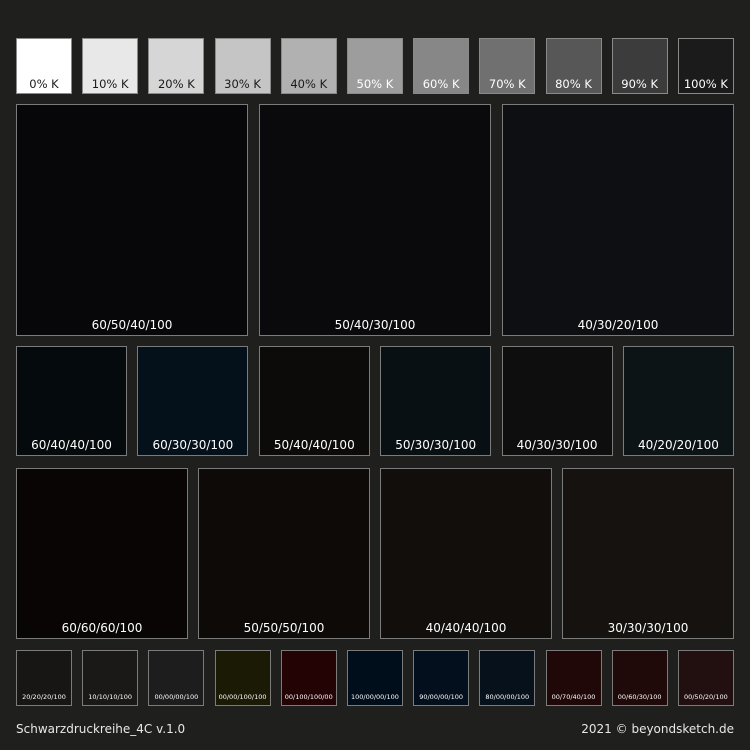  Describe the element at coordinates (132, 325) in the screenshot. I see `swatch-label: 60/50/40/100` at that location.